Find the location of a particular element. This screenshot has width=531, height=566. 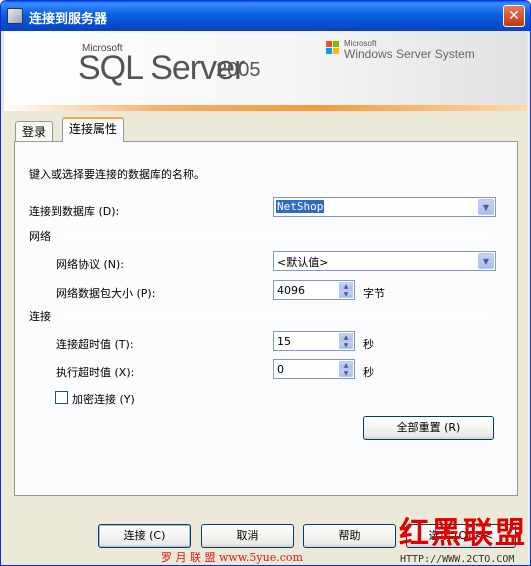

windows-flag-icon is located at coordinates (333, 48).